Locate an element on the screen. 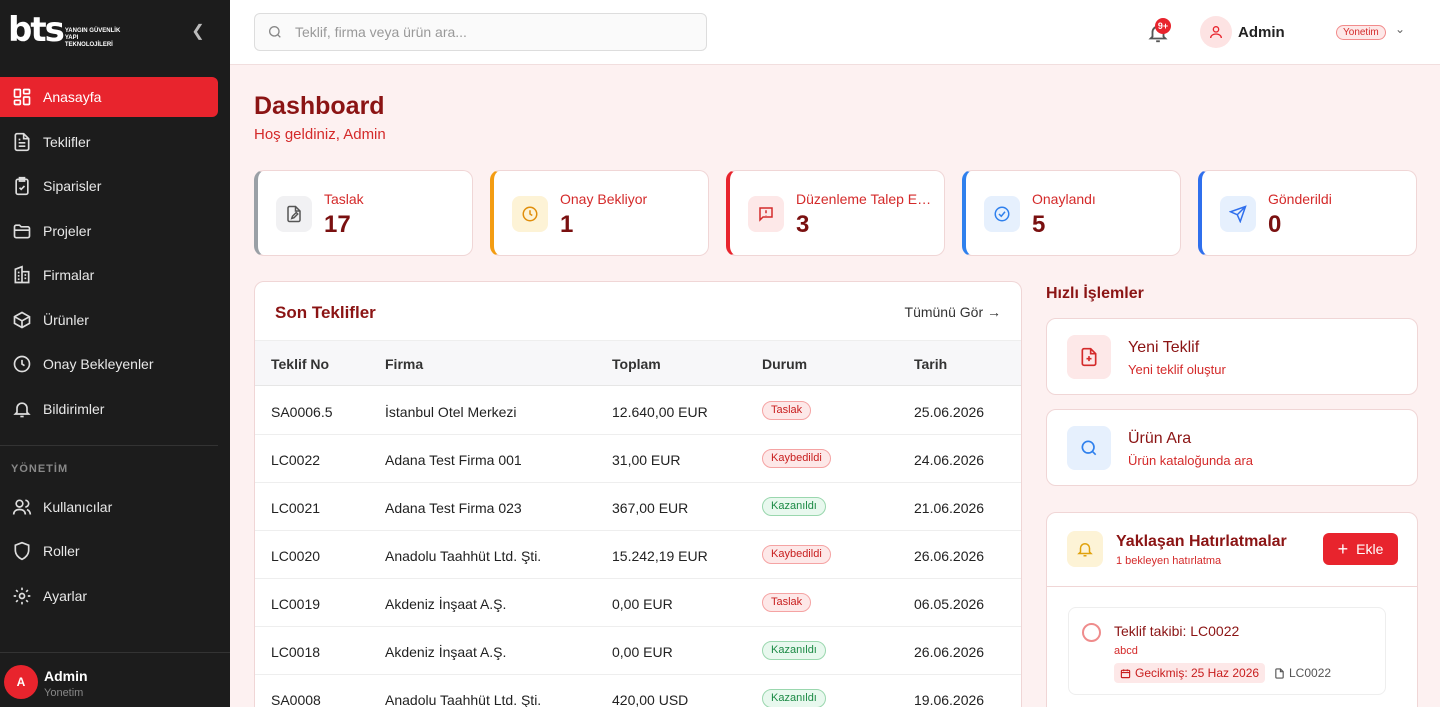  clock-icon is located at coordinates (530, 214).